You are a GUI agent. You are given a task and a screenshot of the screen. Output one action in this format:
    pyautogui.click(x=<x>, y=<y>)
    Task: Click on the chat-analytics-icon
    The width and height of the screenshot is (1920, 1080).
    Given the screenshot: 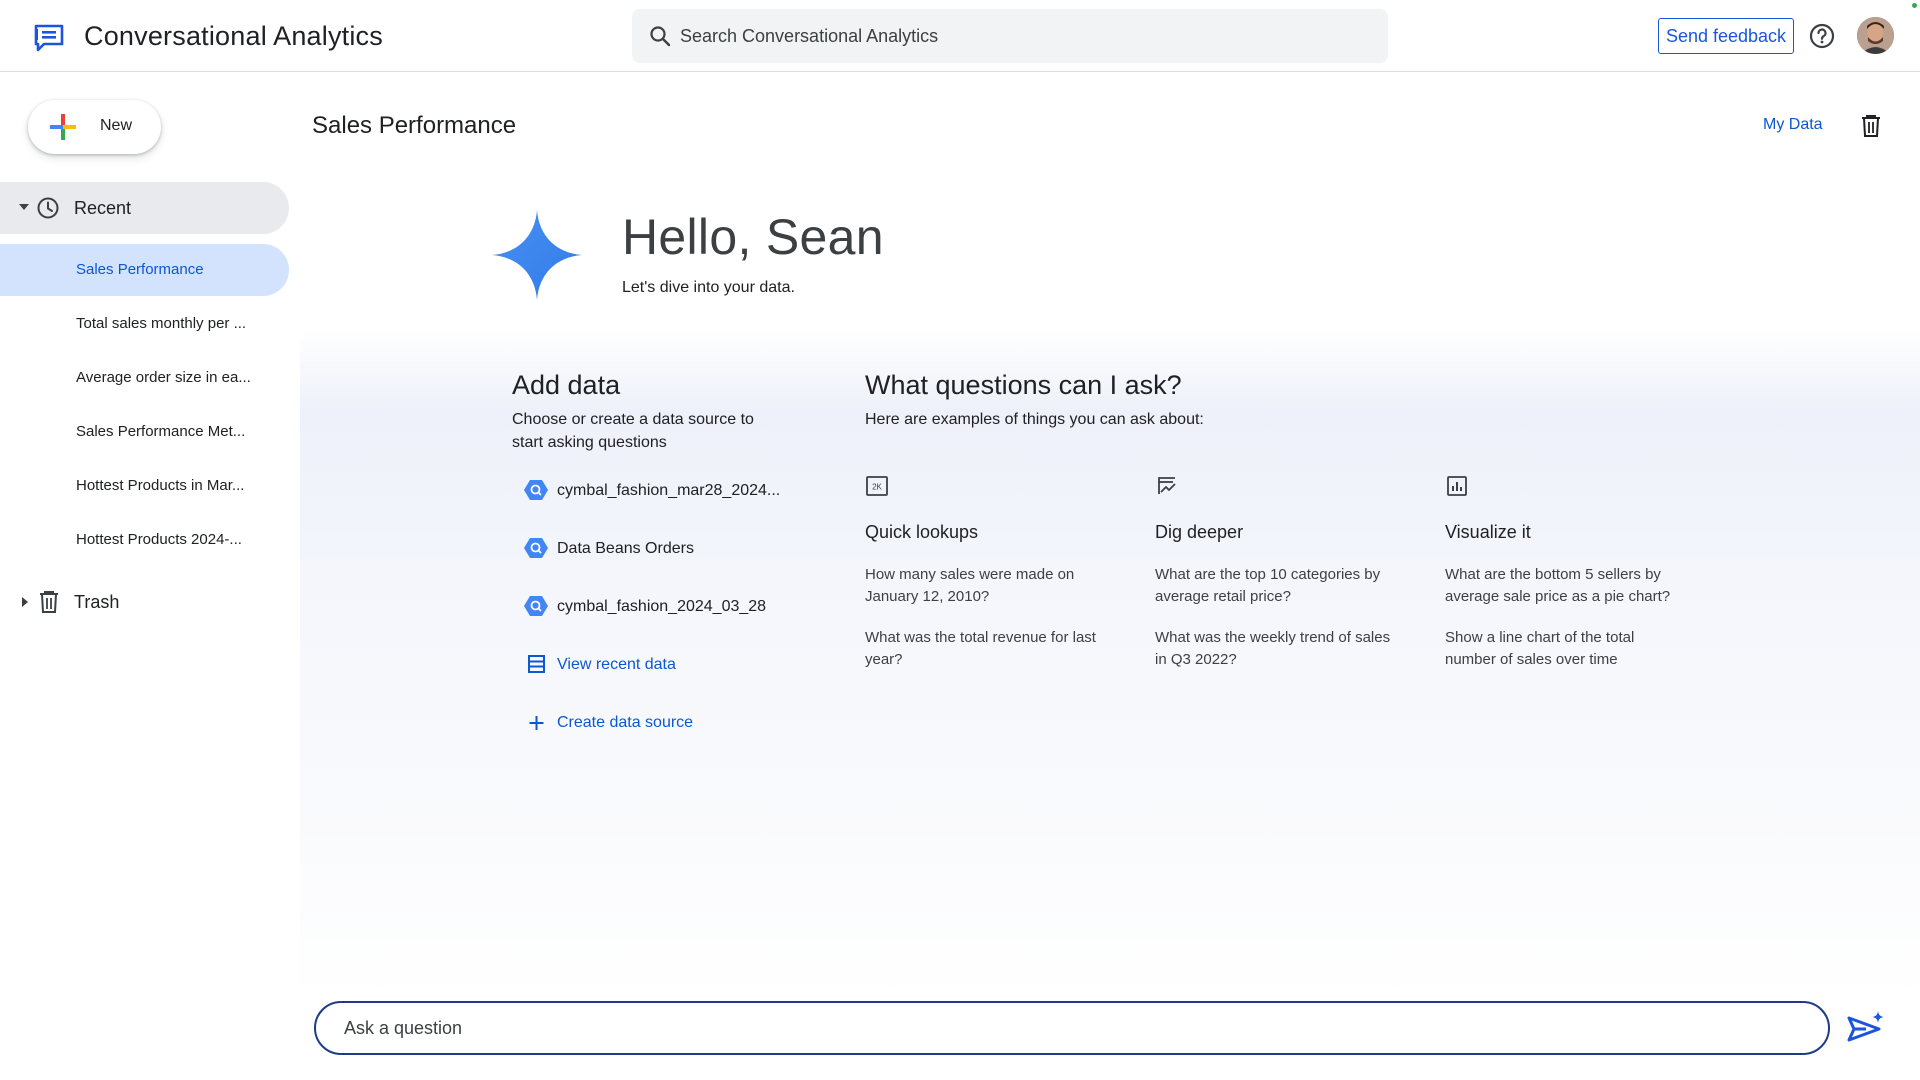 What is the action you would take?
    pyautogui.click(x=49, y=38)
    